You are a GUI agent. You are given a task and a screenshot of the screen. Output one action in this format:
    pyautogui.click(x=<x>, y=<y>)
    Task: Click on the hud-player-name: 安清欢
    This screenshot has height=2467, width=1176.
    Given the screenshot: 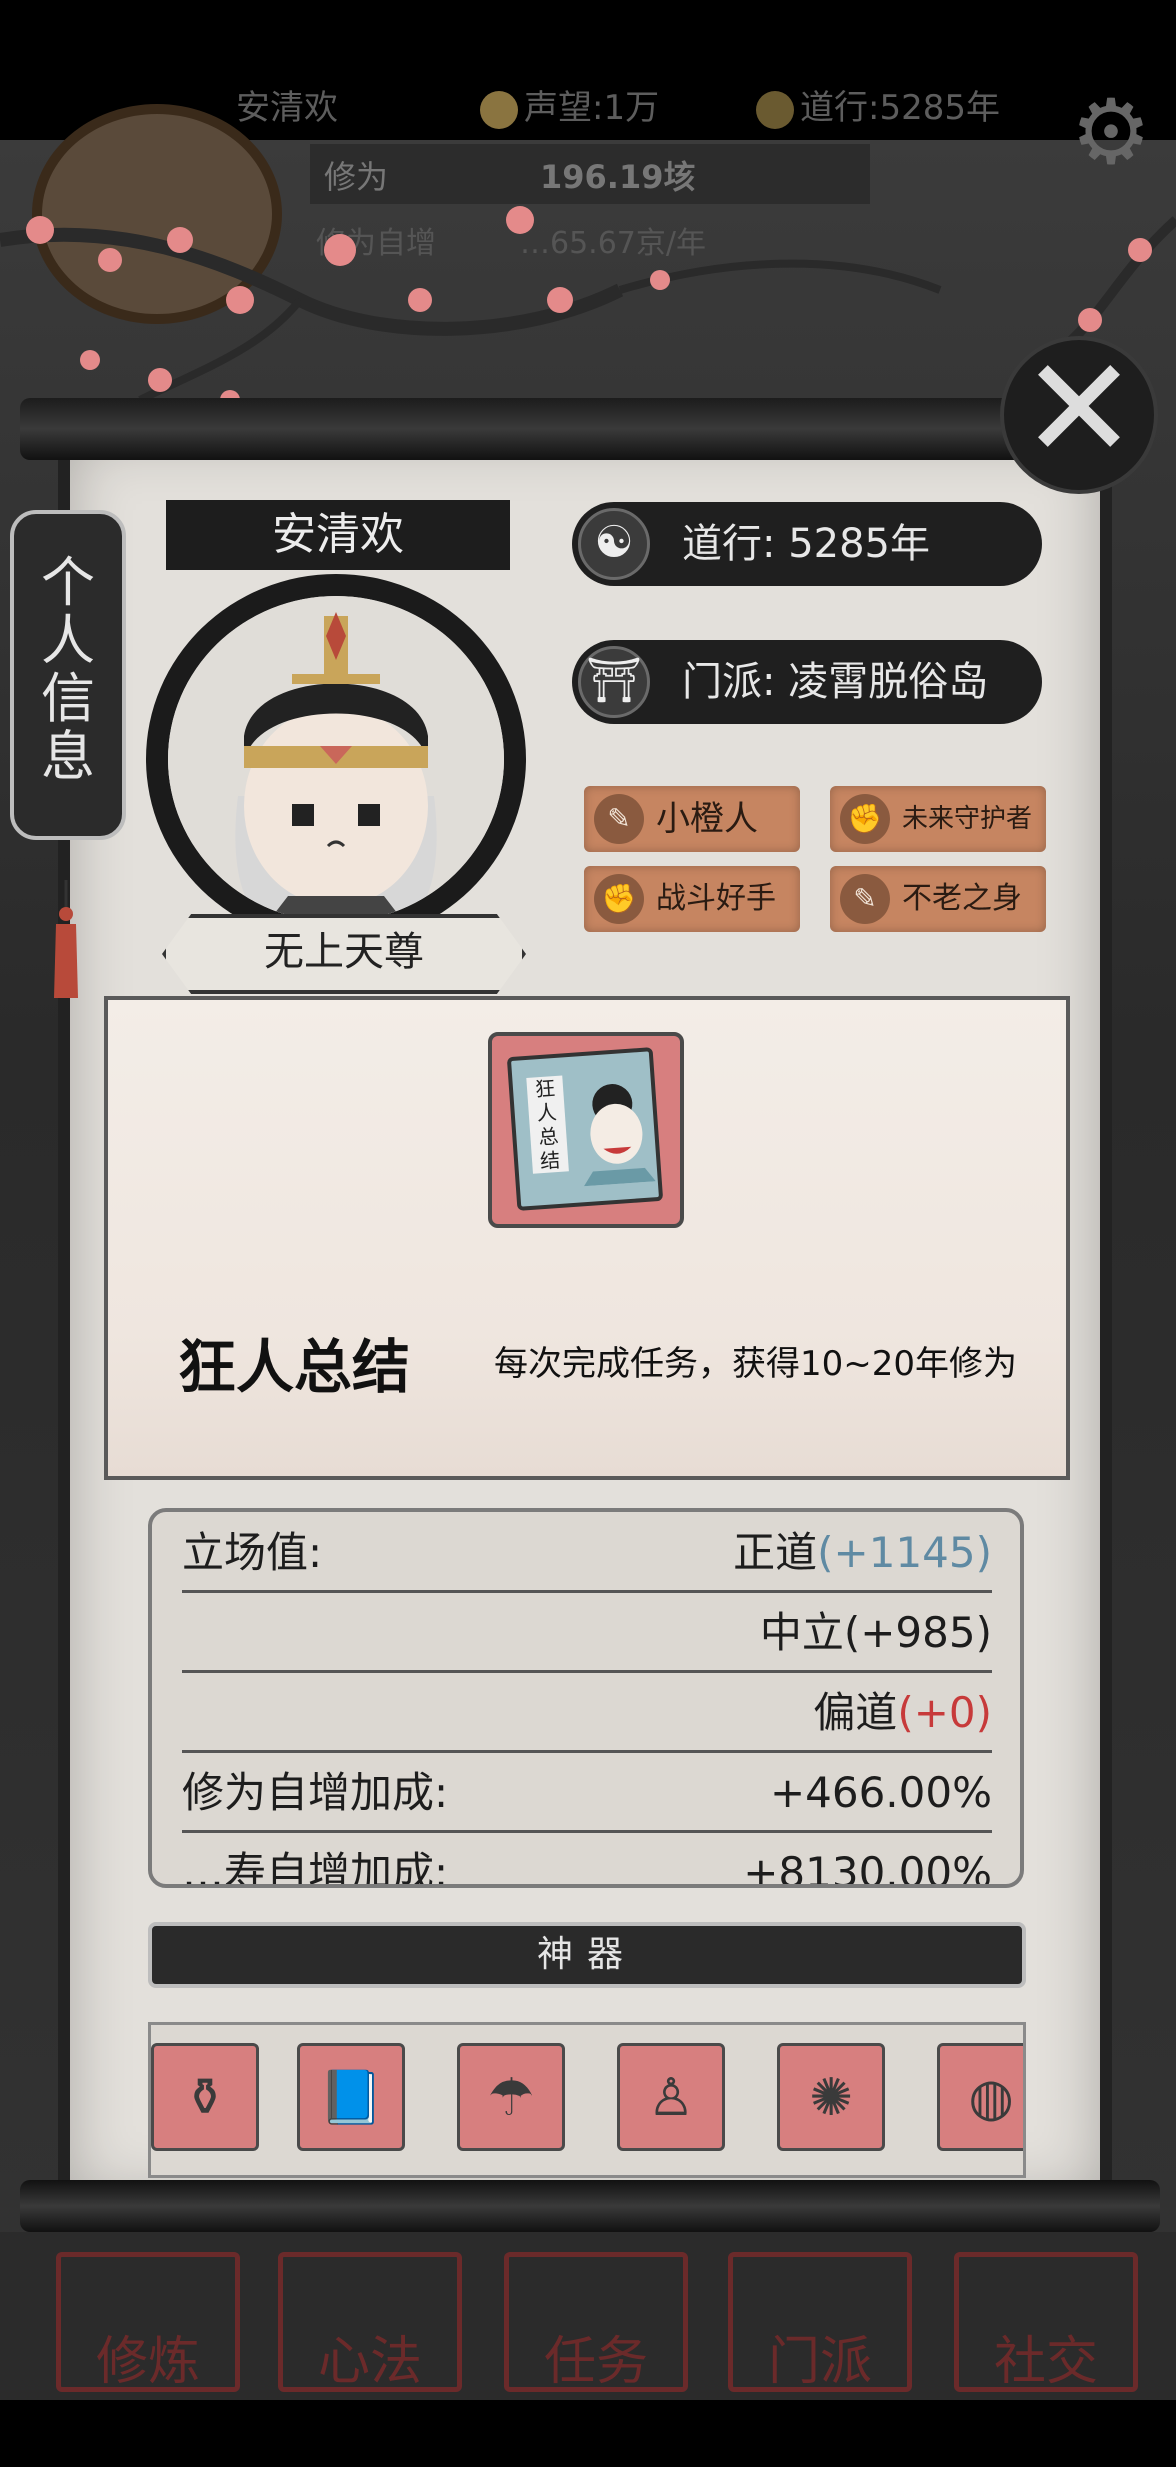 What is the action you would take?
    pyautogui.click(x=287, y=108)
    